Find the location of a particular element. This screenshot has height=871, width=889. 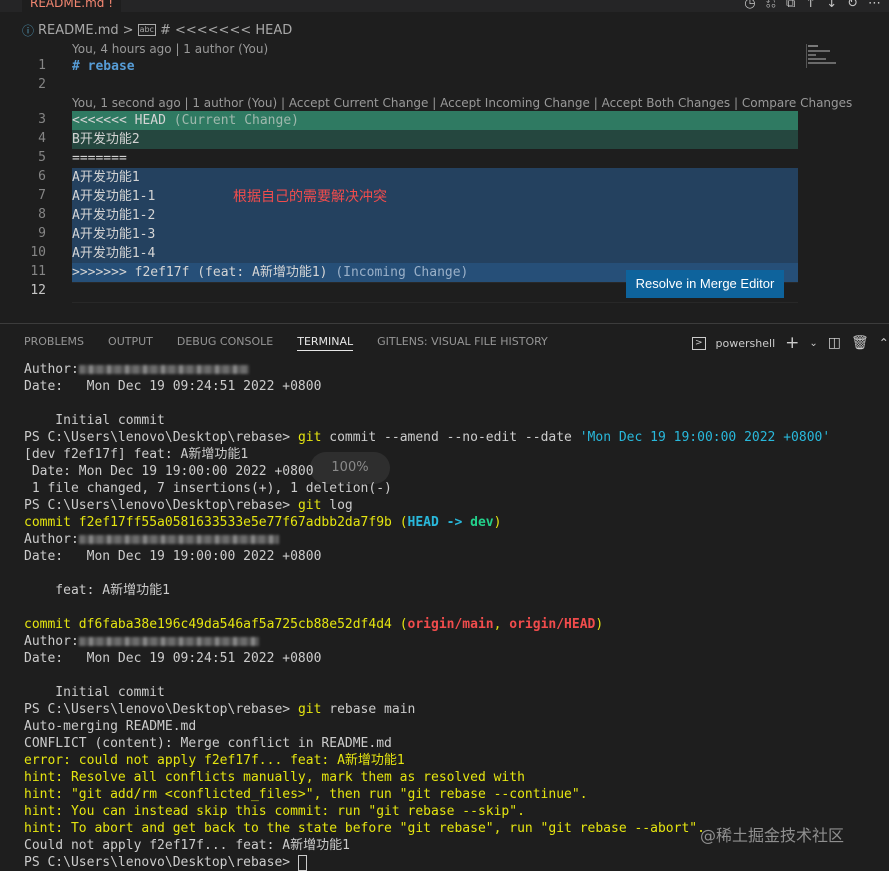

line-number: 9 is located at coordinates (42, 233).